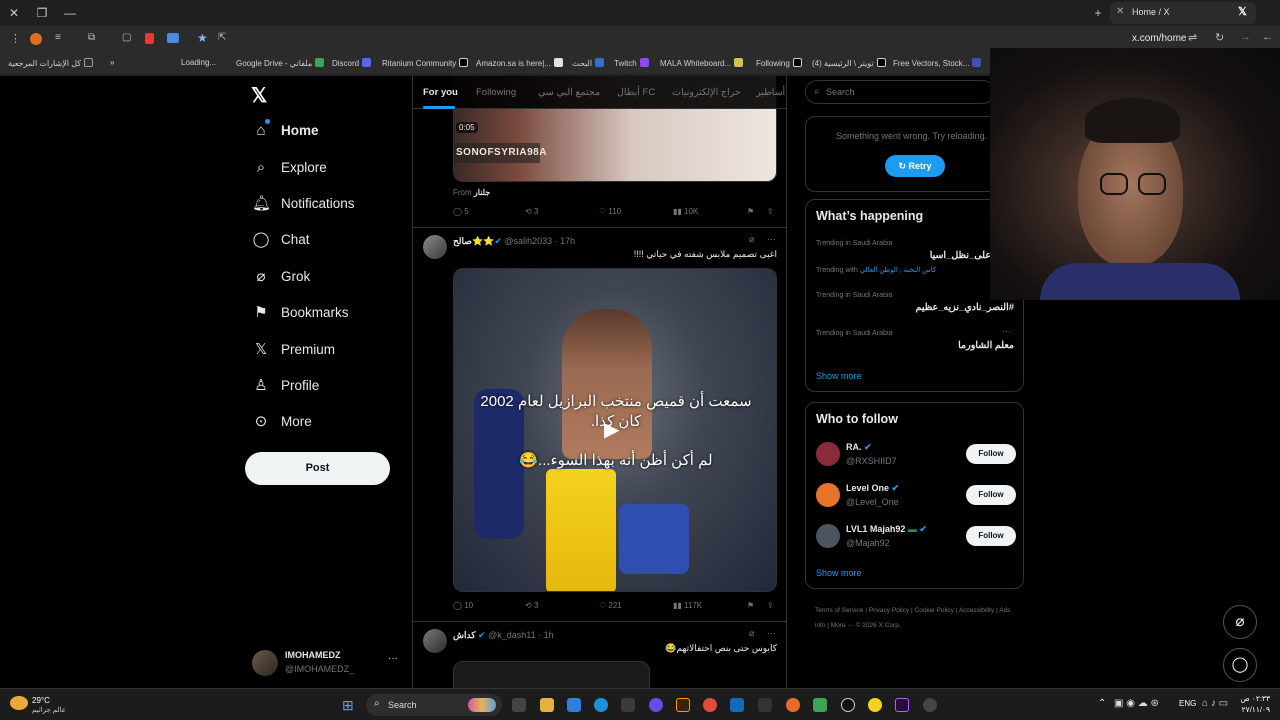 Image resolution: width=1280 pixels, height=720 pixels. Describe the element at coordinates (285, 385) in the screenshot. I see `nav-profile: ♙ Profile` at that location.